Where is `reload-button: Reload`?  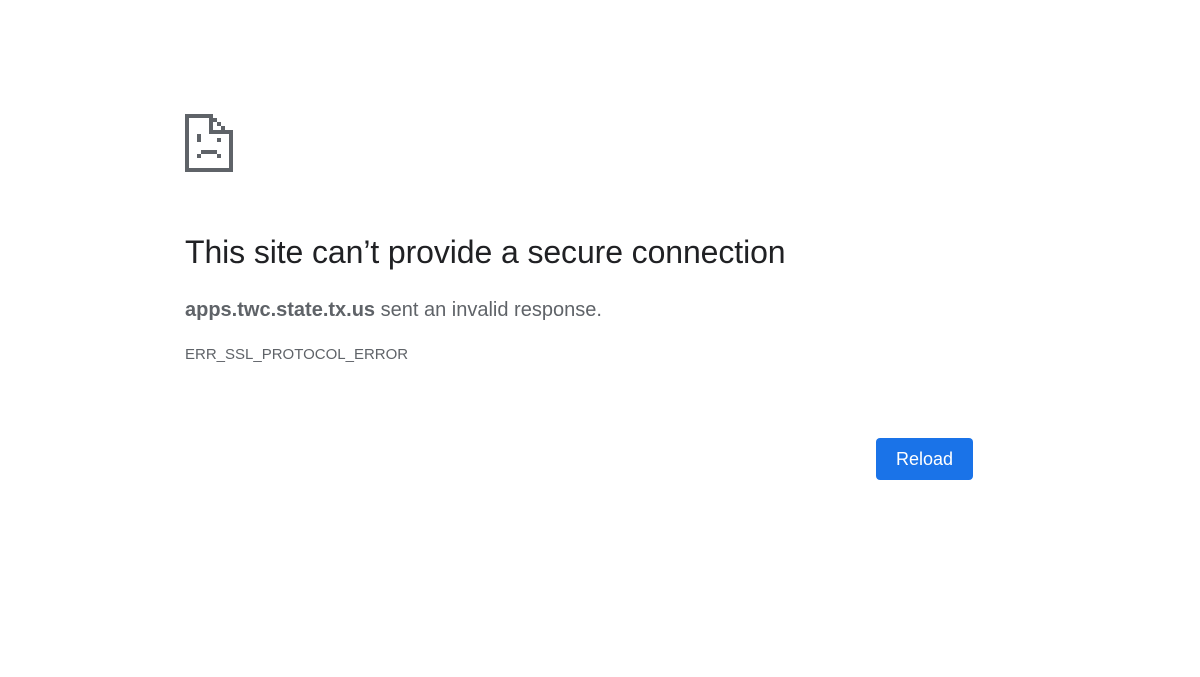
reload-button: Reload is located at coordinates (924, 459).